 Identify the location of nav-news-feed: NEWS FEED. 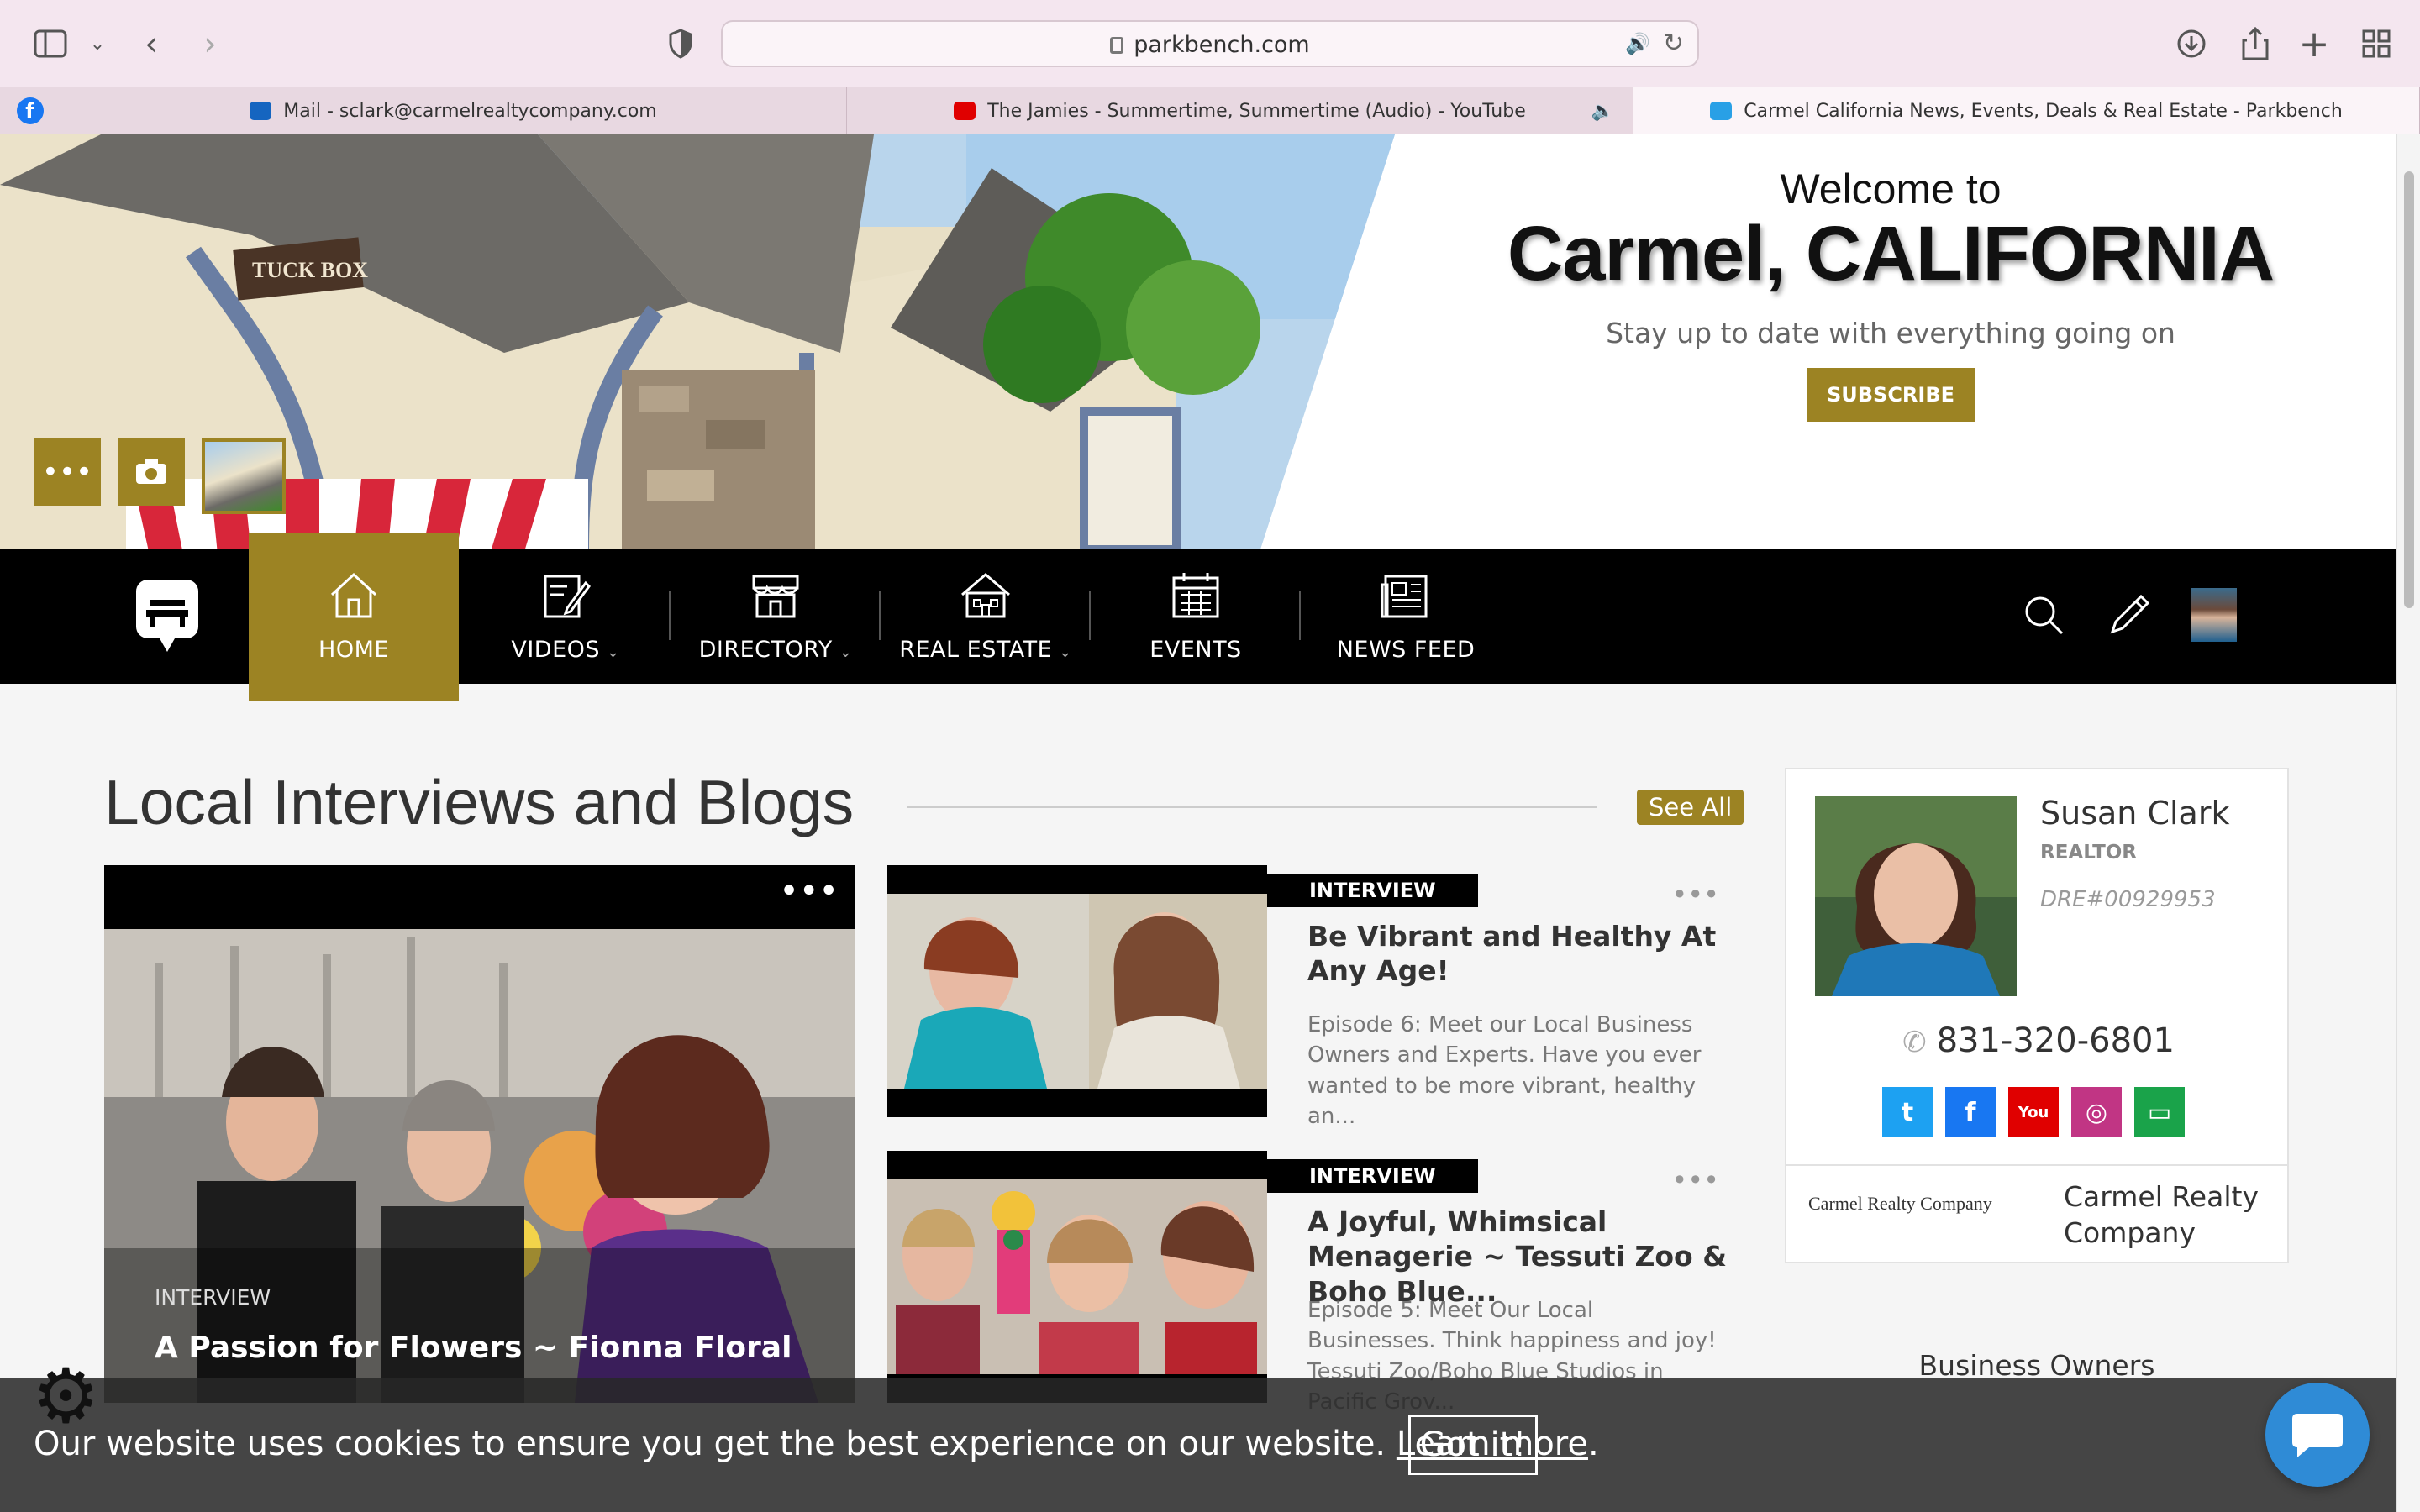
(1406, 616).